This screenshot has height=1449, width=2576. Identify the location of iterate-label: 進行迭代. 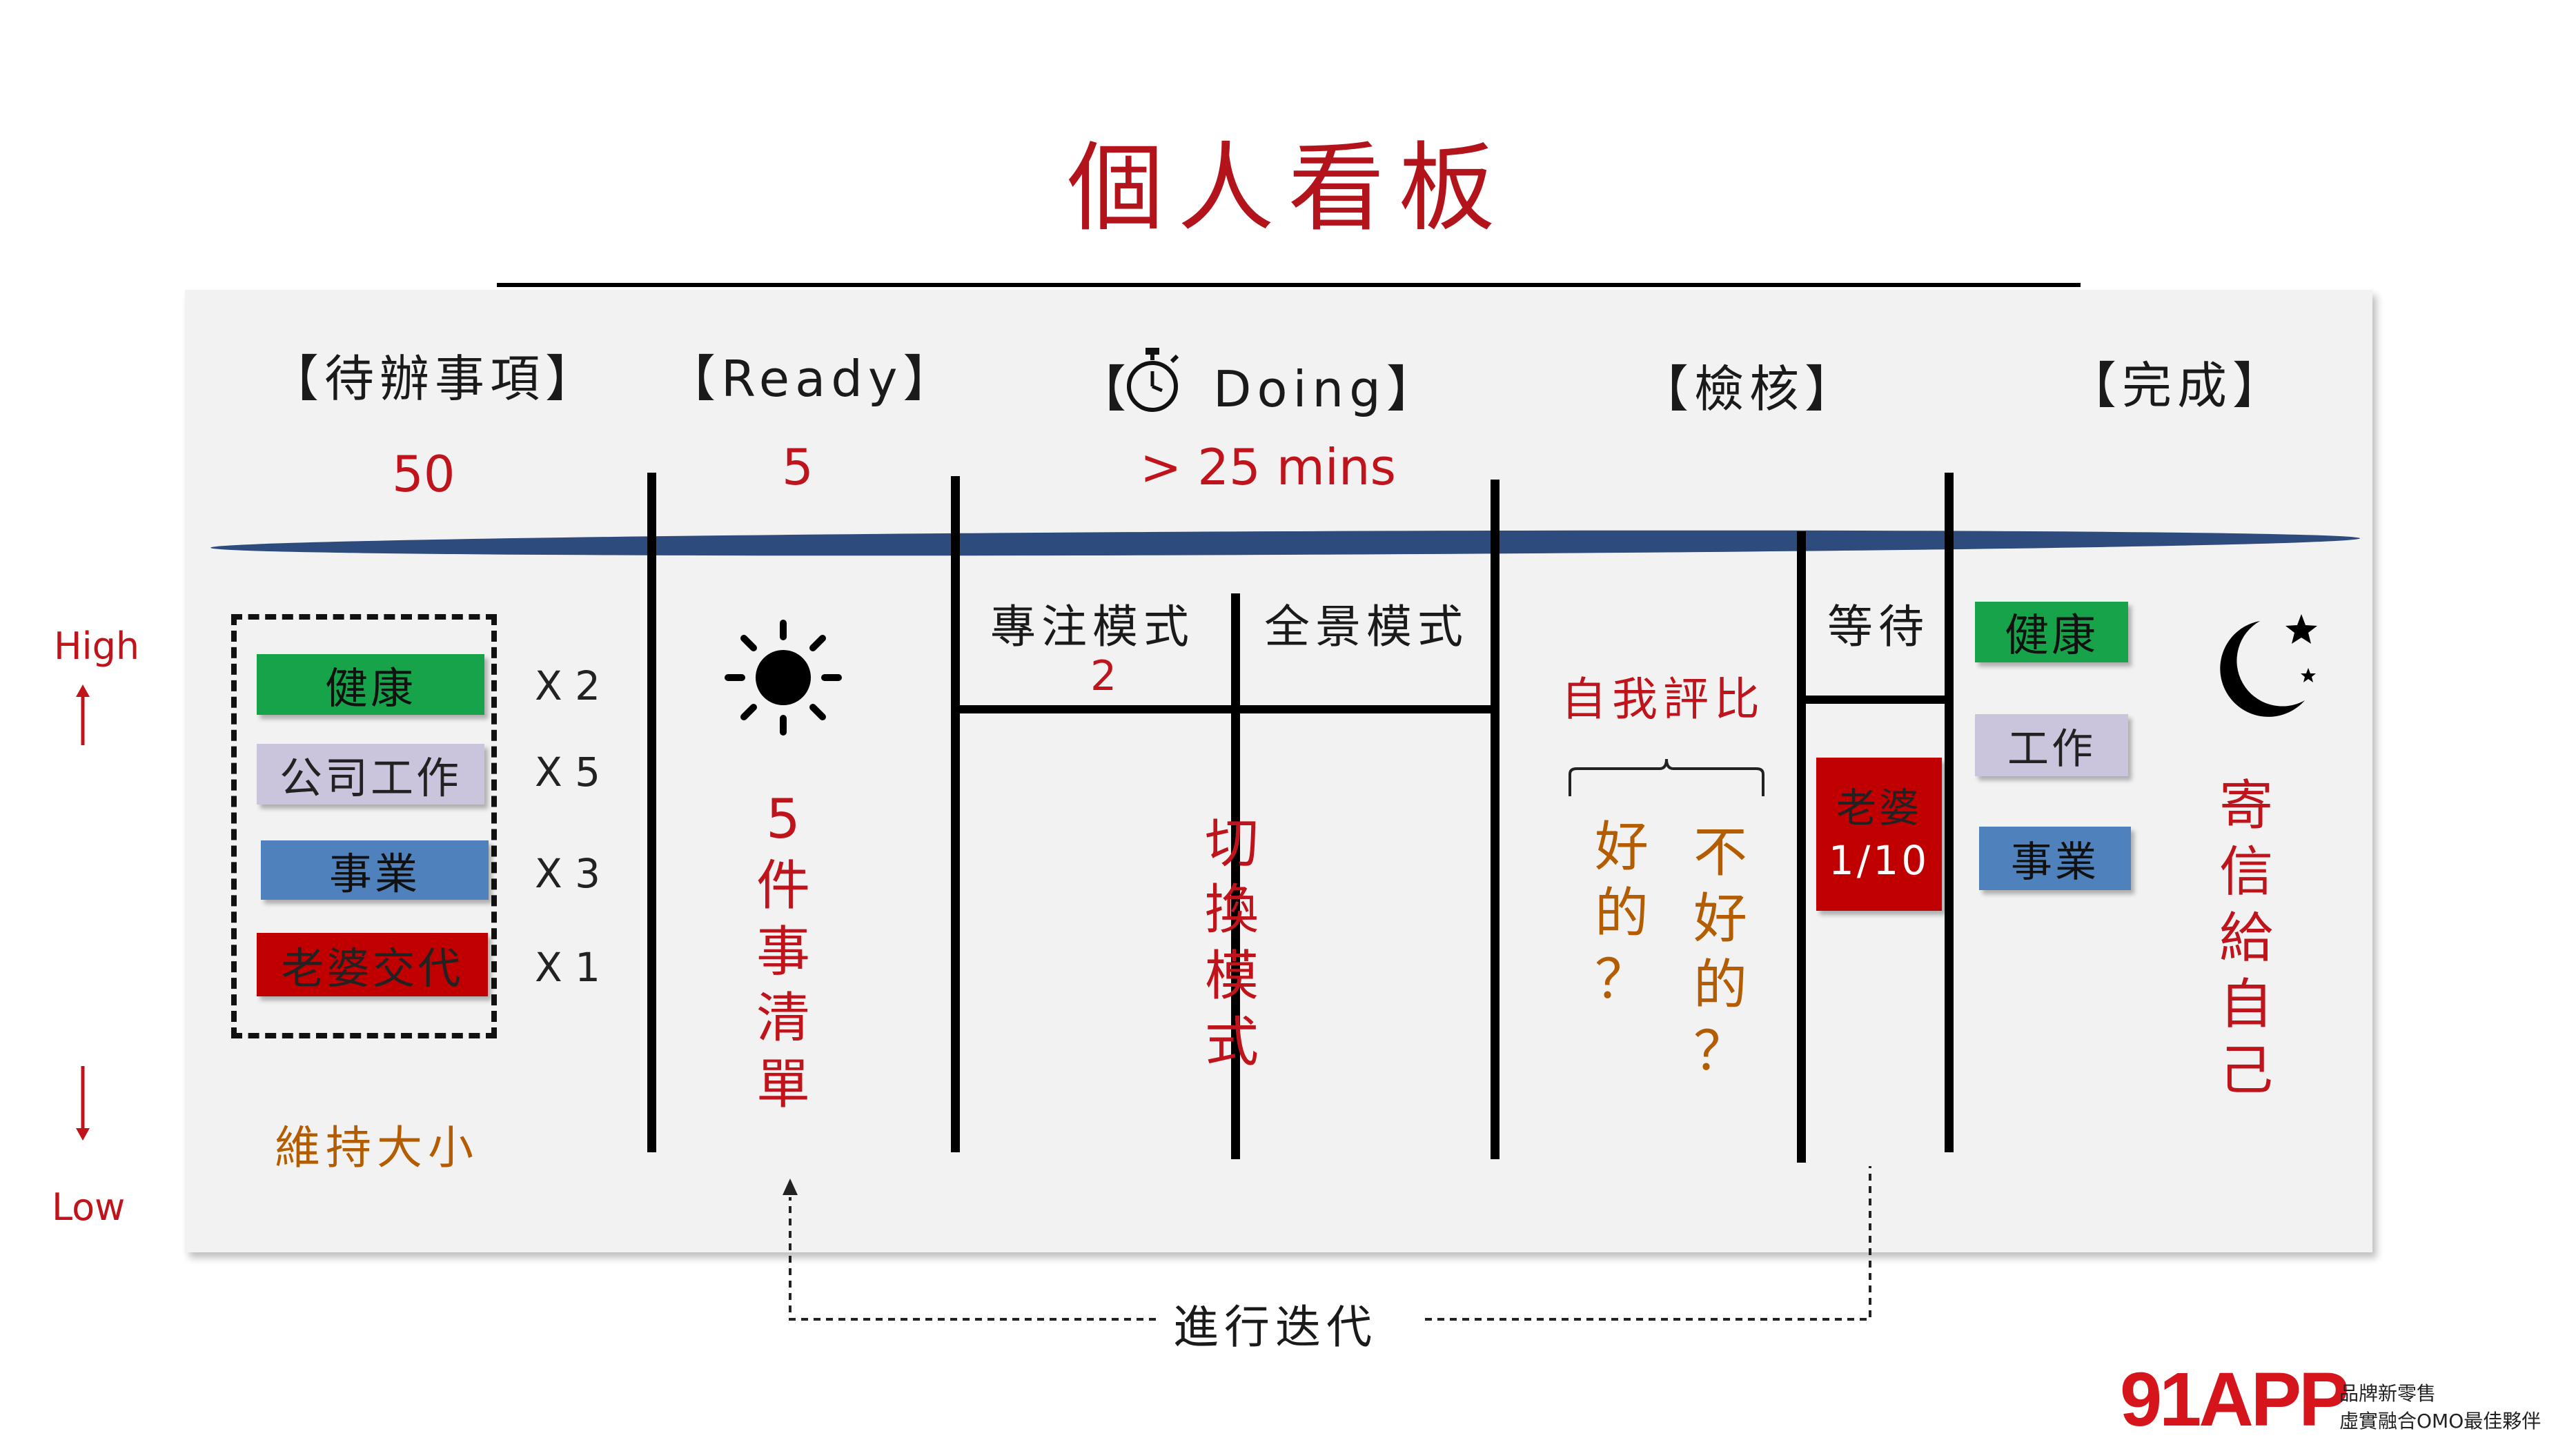
(1275, 1327).